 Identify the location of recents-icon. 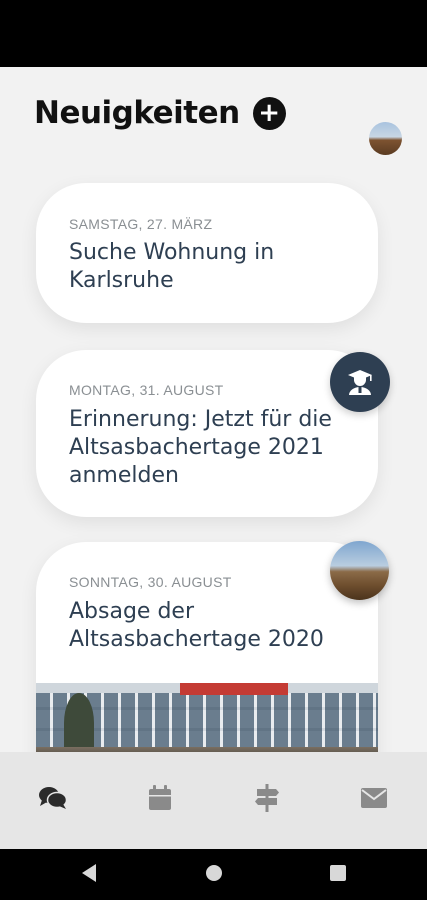
(338, 873).